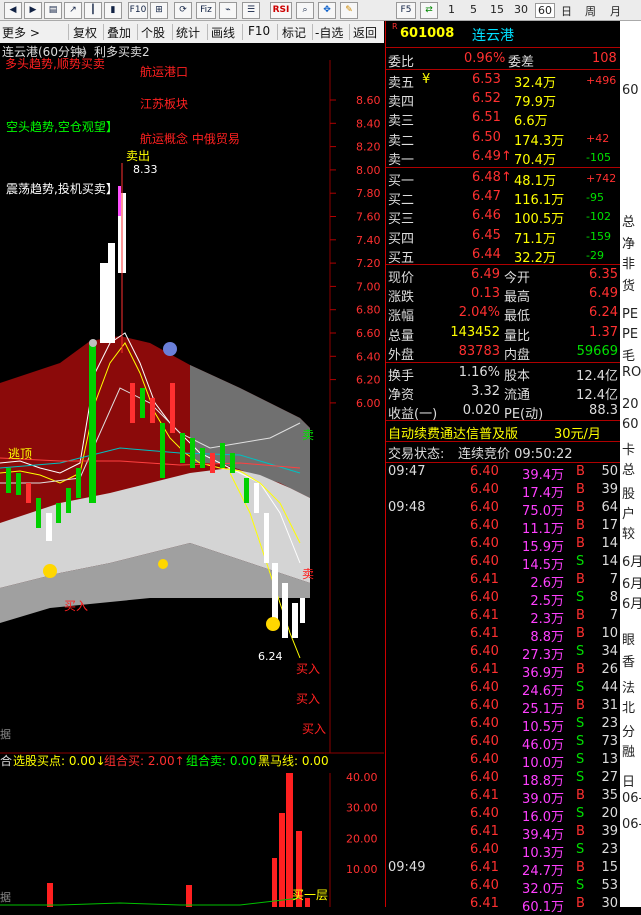  I want to click on period-30: 30, so click(521, 9).